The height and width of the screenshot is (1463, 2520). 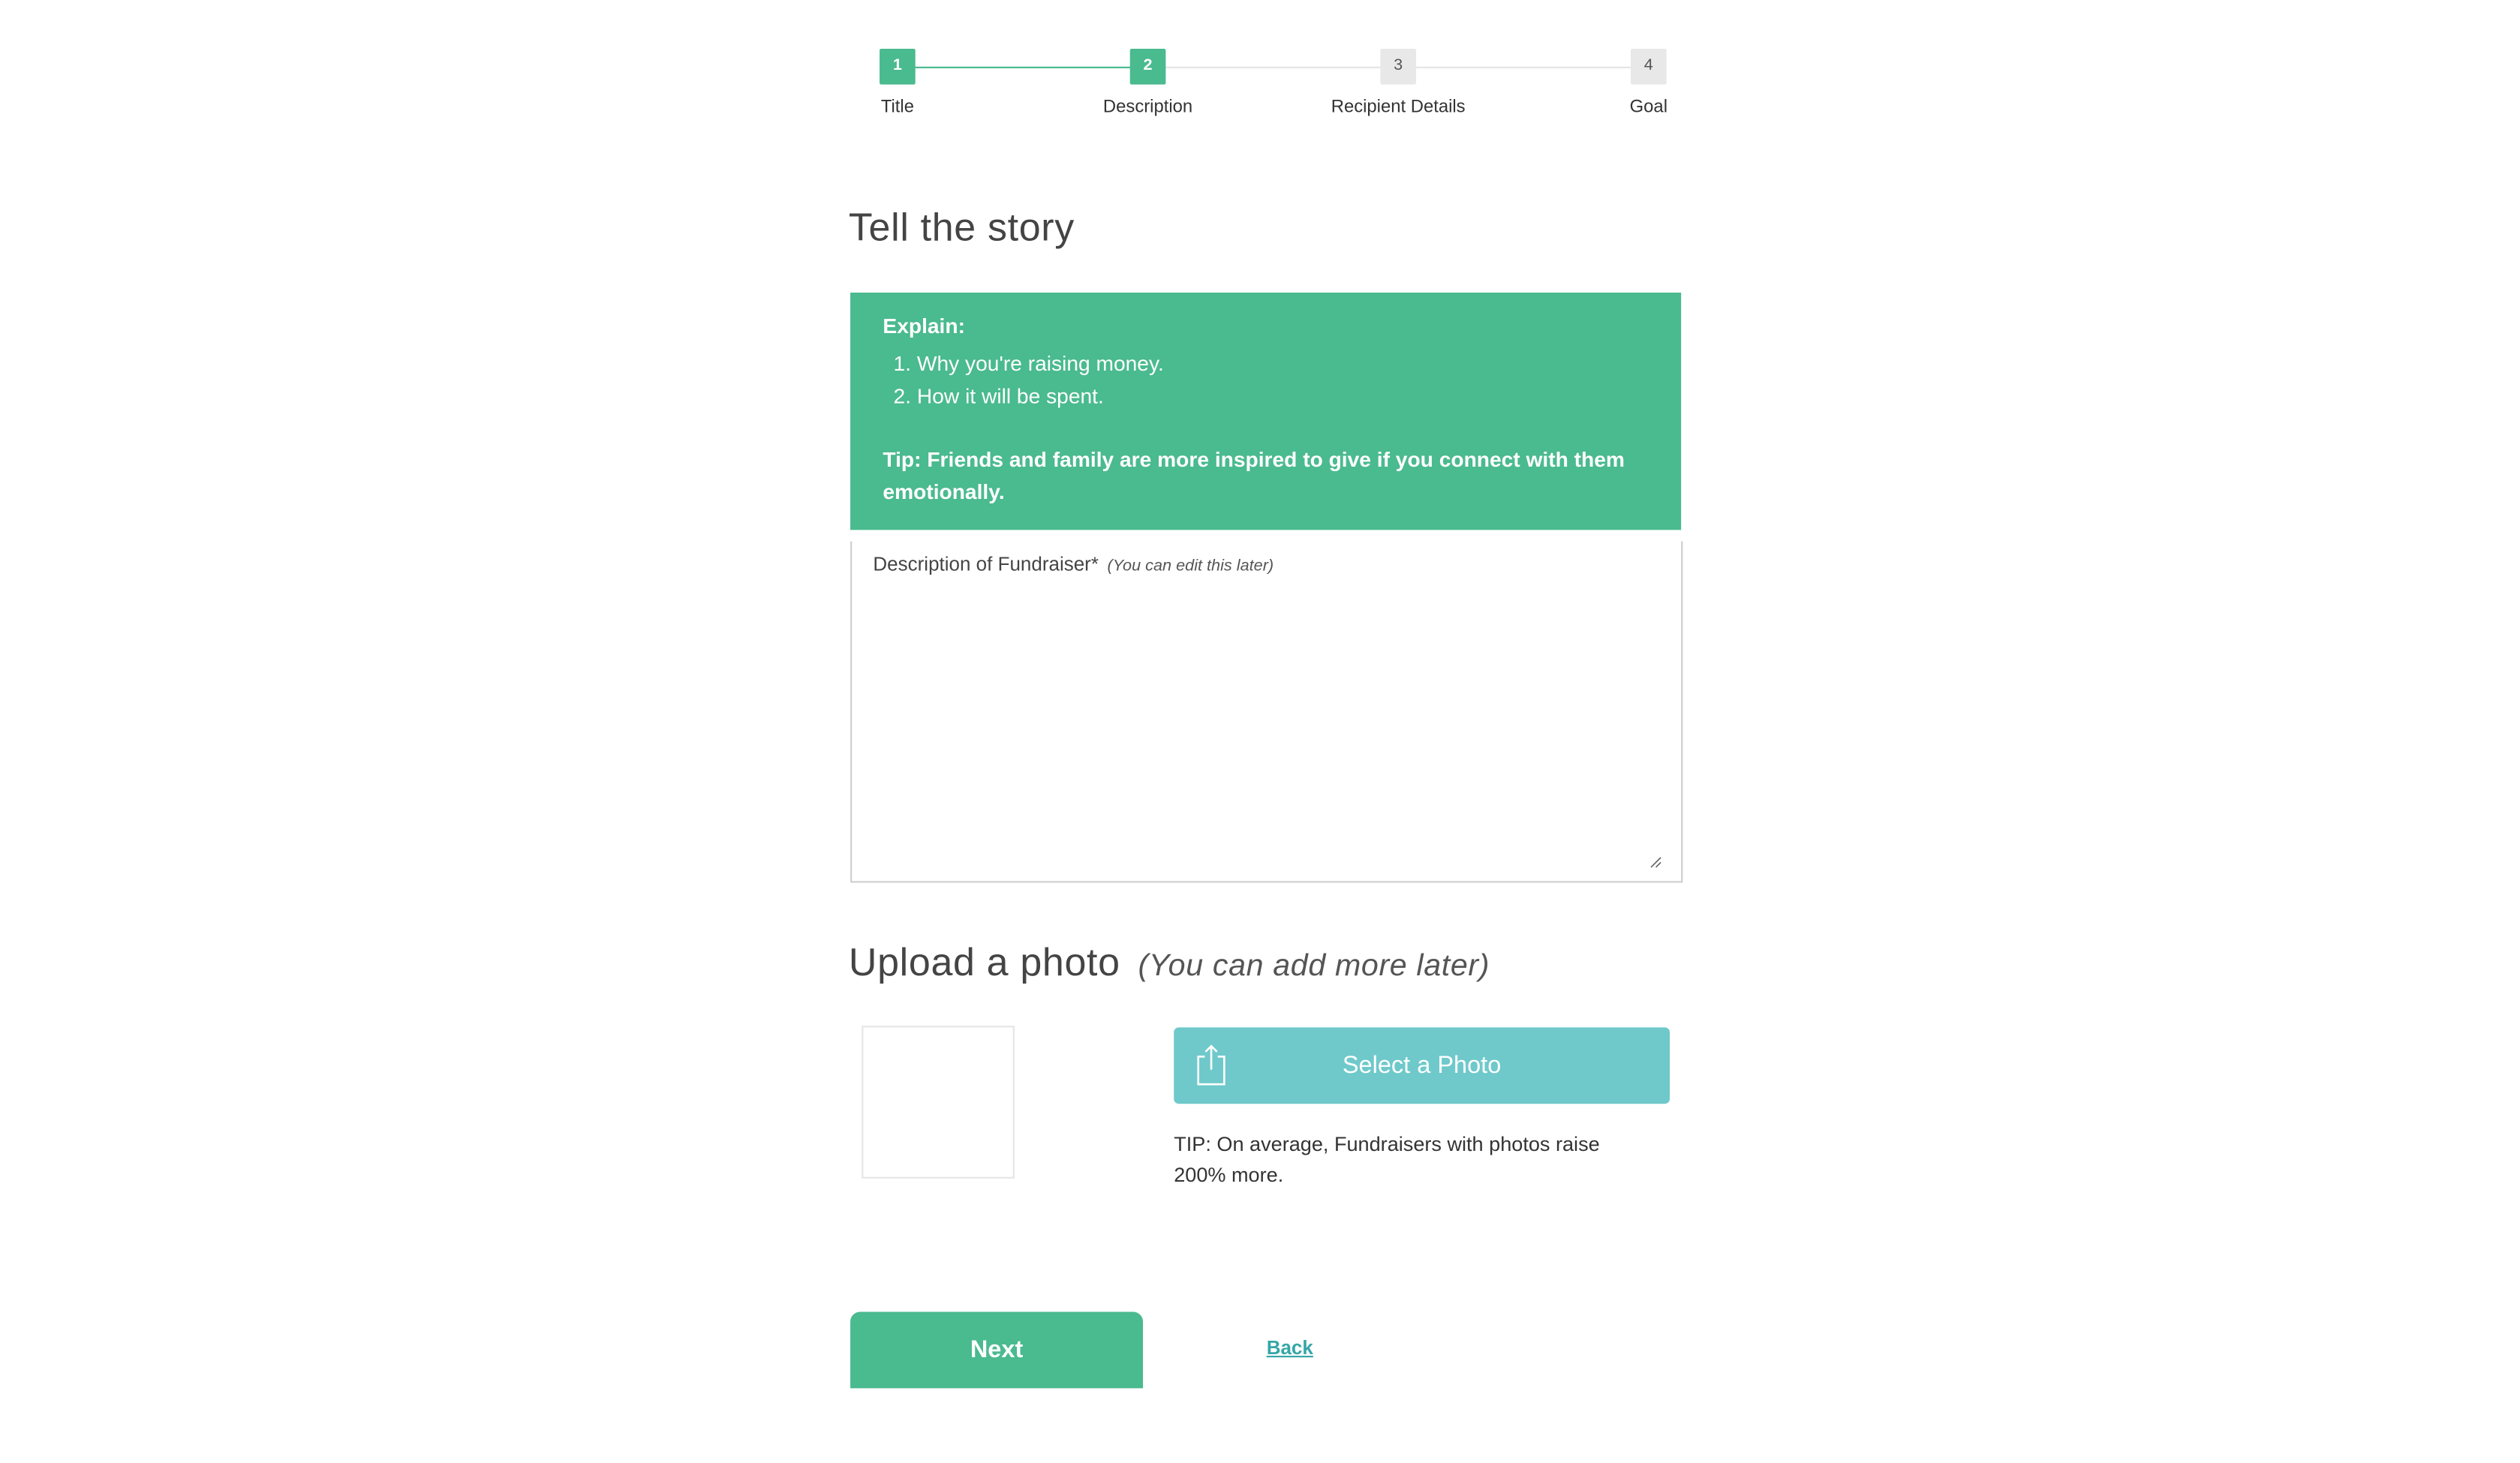 I want to click on step-4-label: Goal, so click(x=1648, y=108).